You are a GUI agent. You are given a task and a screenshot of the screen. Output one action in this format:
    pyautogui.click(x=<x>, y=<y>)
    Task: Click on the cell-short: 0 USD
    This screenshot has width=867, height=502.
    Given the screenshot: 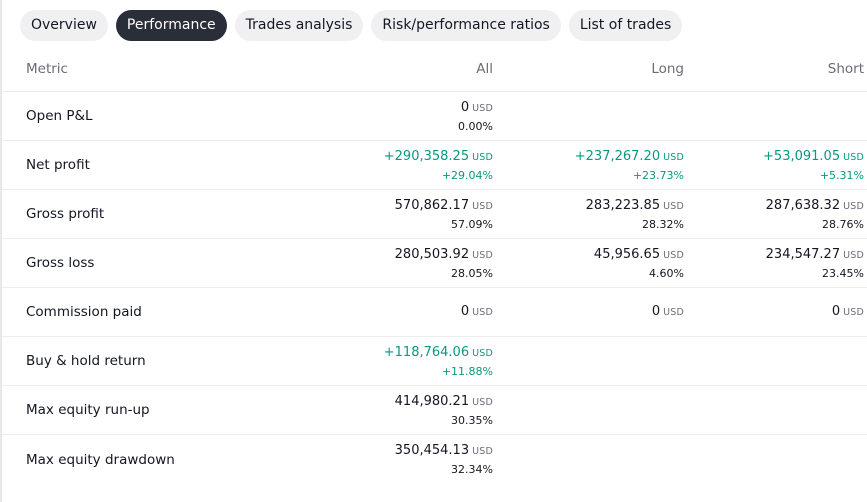 What is the action you would take?
    pyautogui.click(x=848, y=312)
    